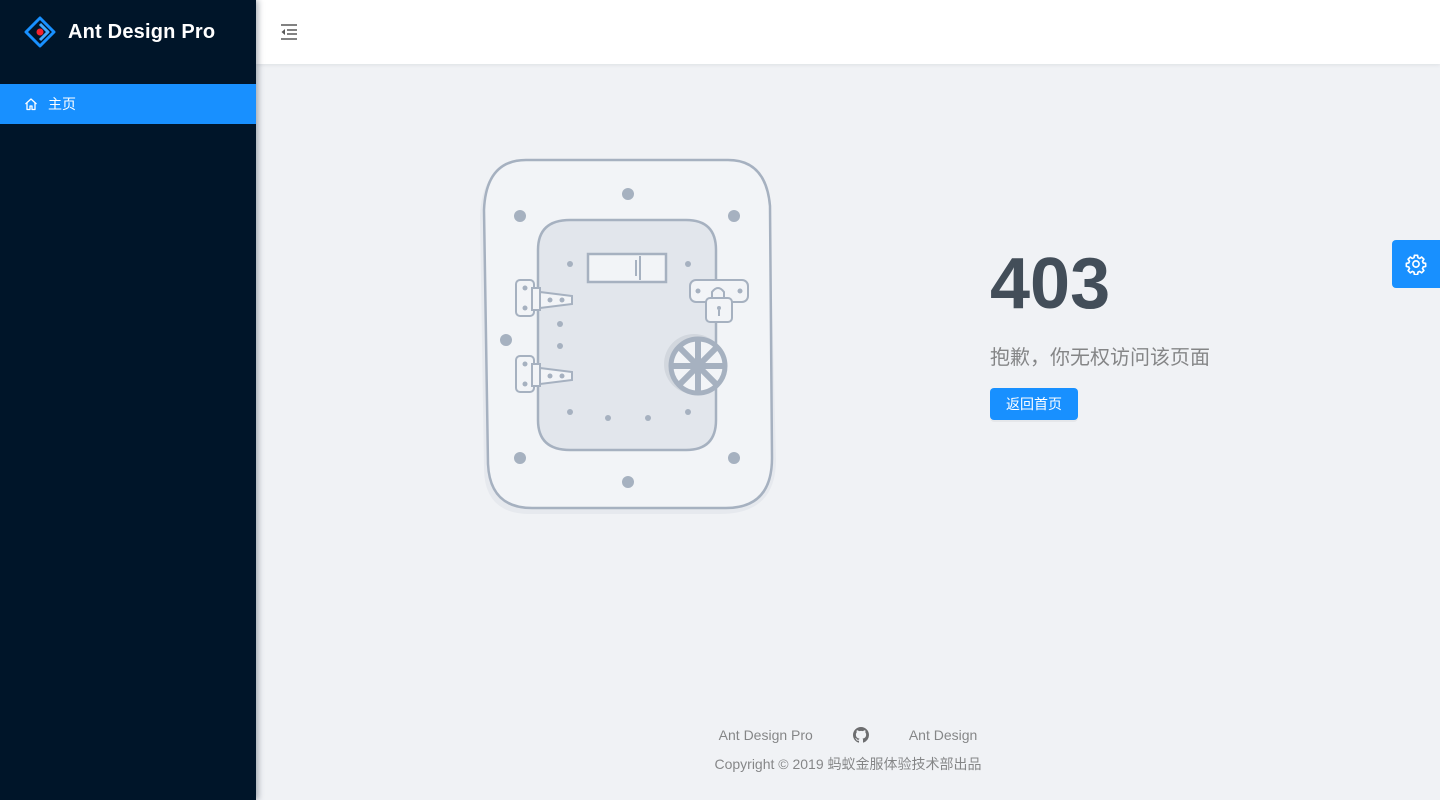 This screenshot has height=800, width=1440. I want to click on sidebar-item-label: 主页, so click(62, 104).